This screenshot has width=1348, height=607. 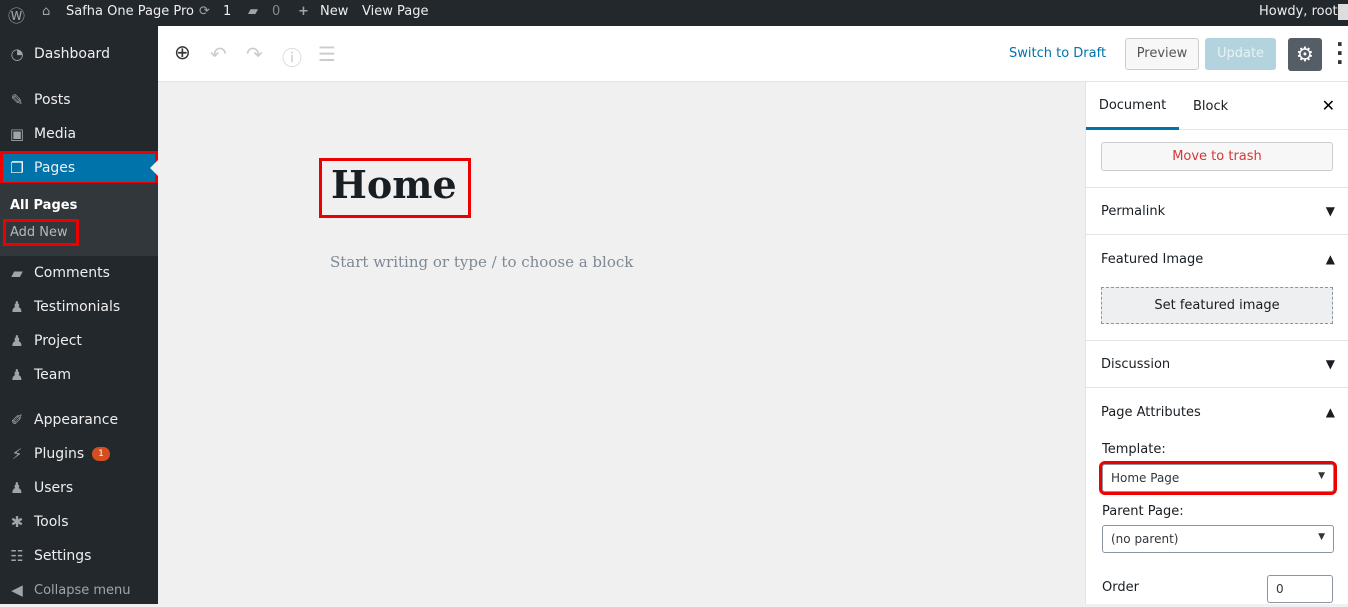 What do you see at coordinates (254, 54) in the screenshot?
I see `redo-icon: ↷` at bounding box center [254, 54].